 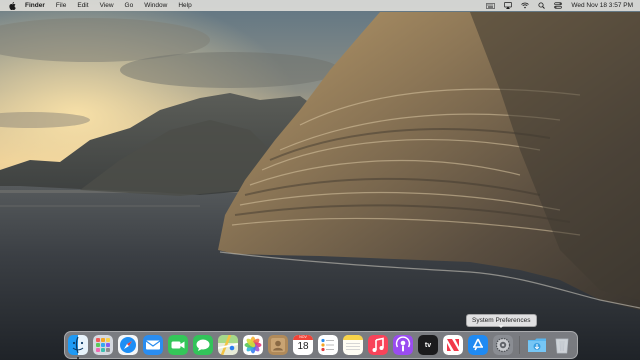 What do you see at coordinates (602, 5) in the screenshot?
I see `menu-bar-clock: Wed Nov 18 3:57 PM` at bounding box center [602, 5].